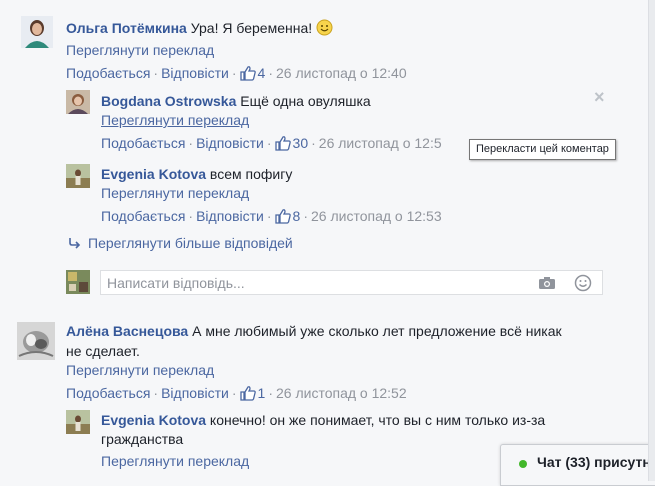  I want to click on more-replies-link: Переглянути більше відповідей, so click(190, 243).